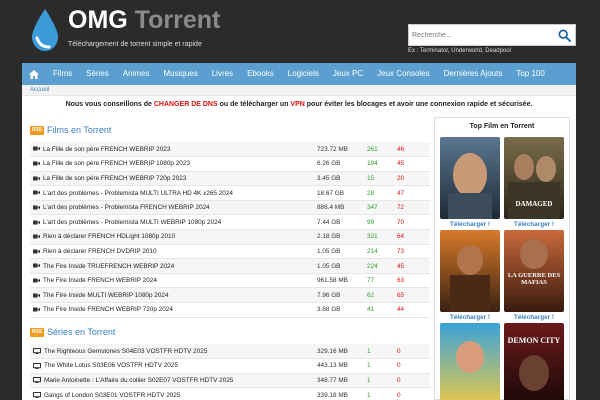 The height and width of the screenshot is (400, 600). What do you see at coordinates (413, 179) in the screenshot?
I see `torrent-leechers: 20` at bounding box center [413, 179].